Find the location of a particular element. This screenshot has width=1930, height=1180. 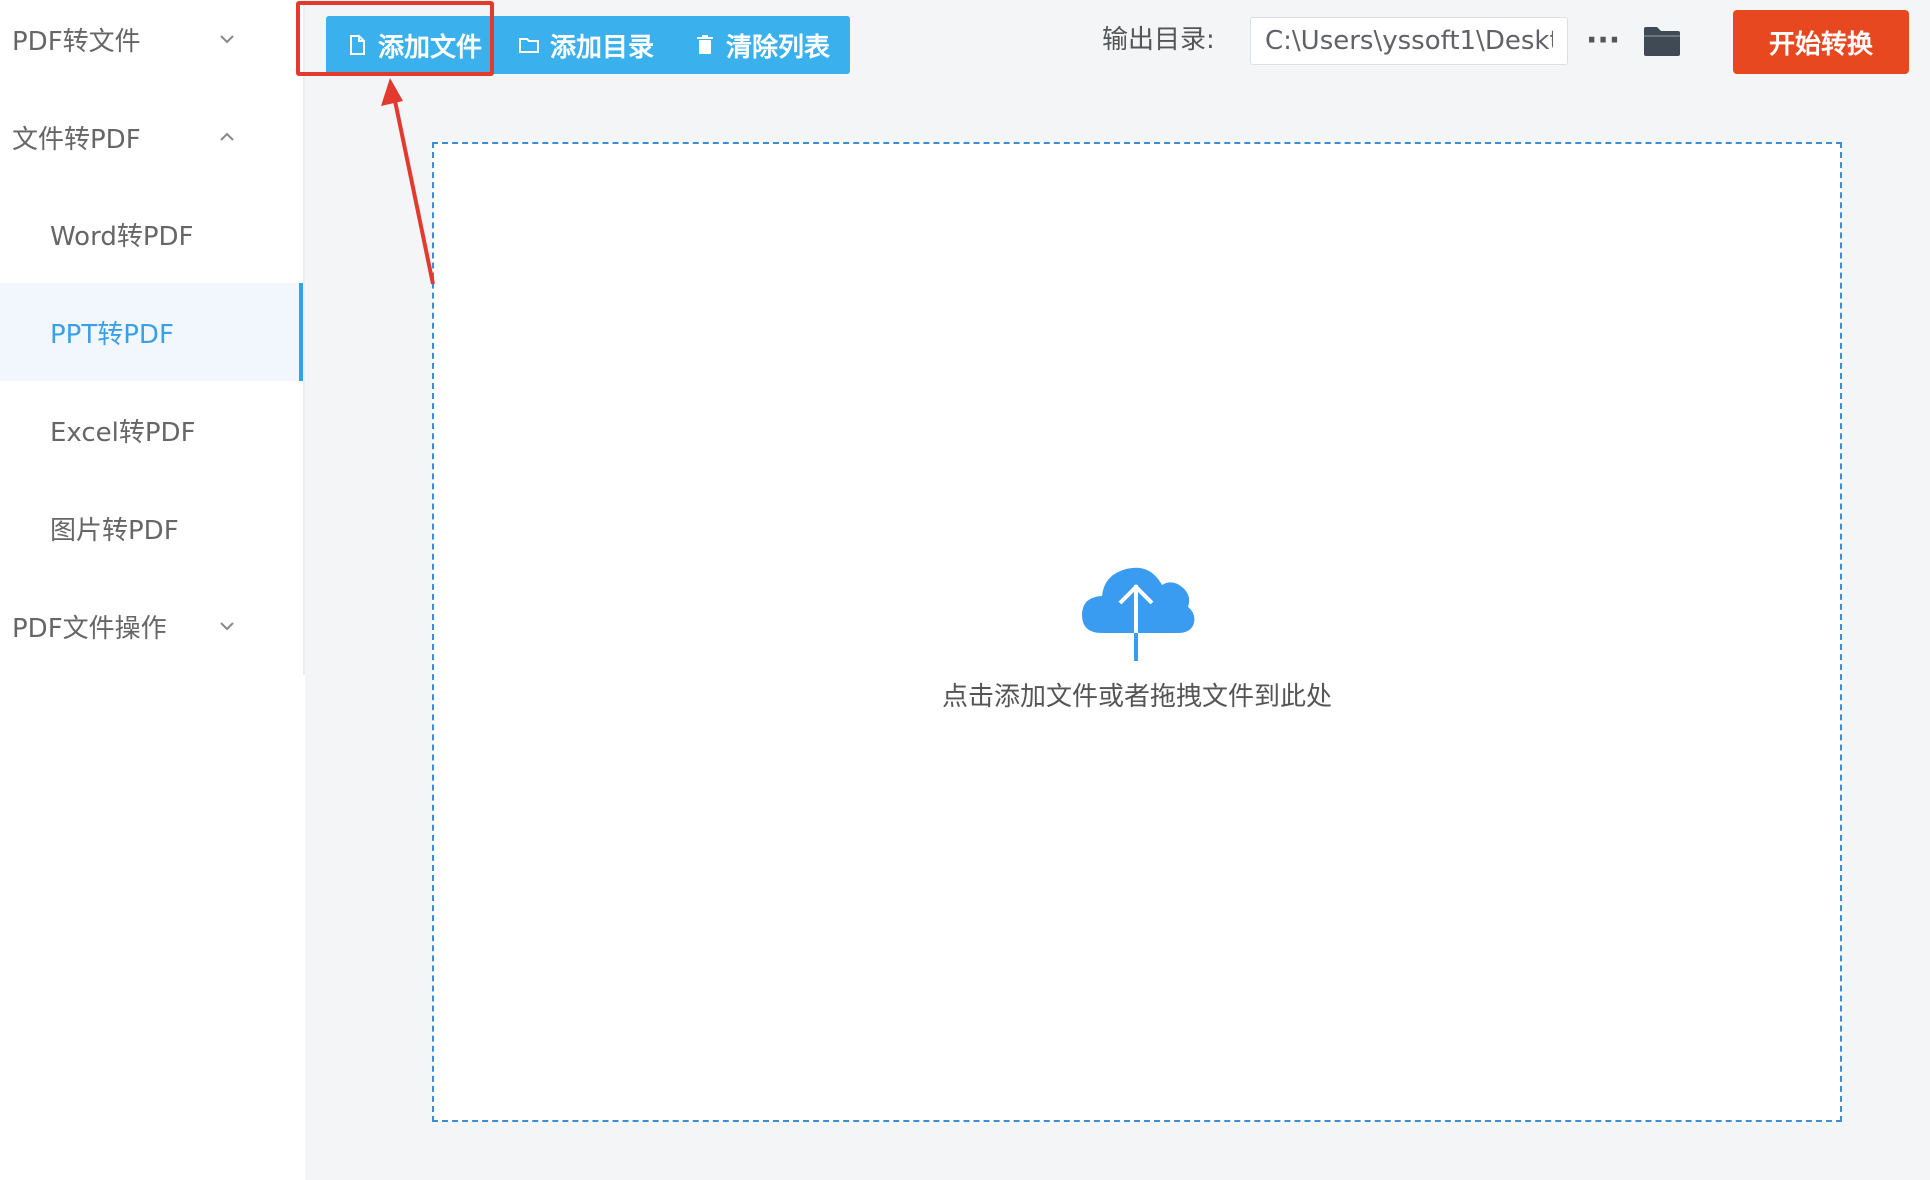

sidebar-item-excel-to-pdf: Excel转PDF is located at coordinates (151, 430).